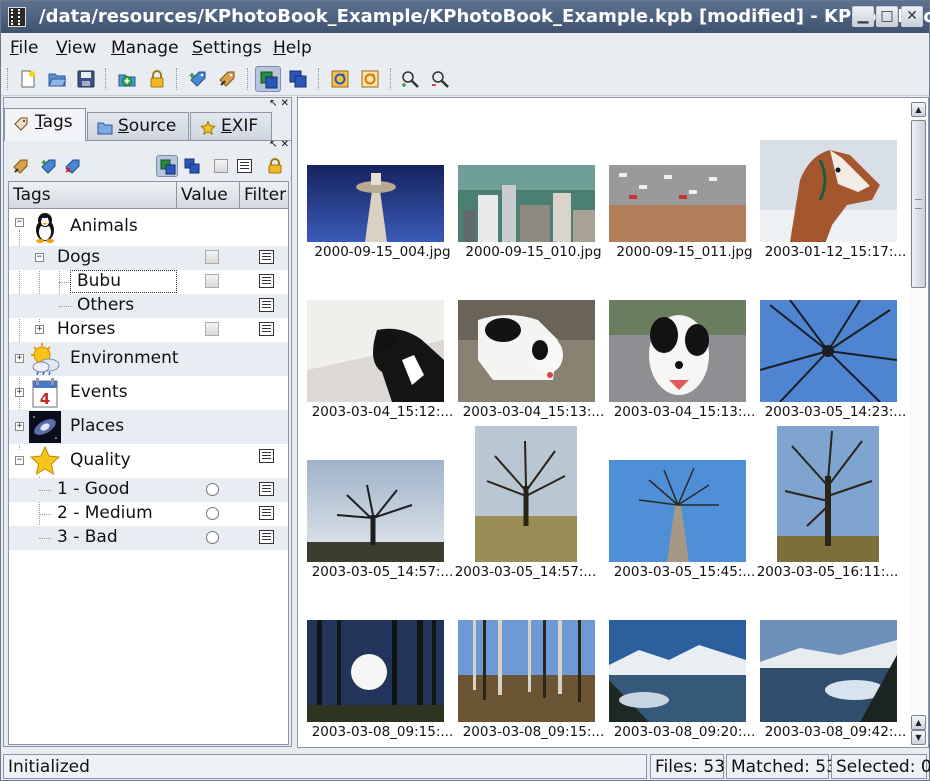 The width and height of the screenshot is (930, 781). What do you see at coordinates (684, 216) in the screenshot?
I see `thumbnail-item: 2000-09-15_011.jpg` at bounding box center [684, 216].